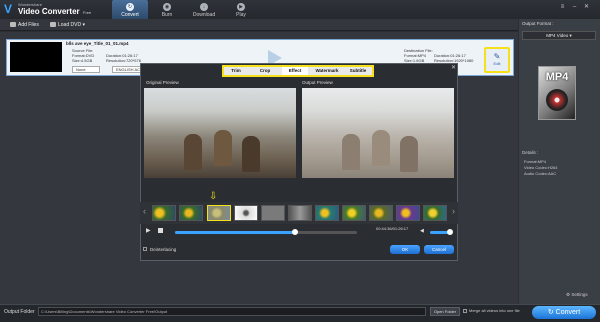  What do you see at coordinates (574, 7) in the screenshot?
I see `minimize-icon: –` at bounding box center [574, 7].